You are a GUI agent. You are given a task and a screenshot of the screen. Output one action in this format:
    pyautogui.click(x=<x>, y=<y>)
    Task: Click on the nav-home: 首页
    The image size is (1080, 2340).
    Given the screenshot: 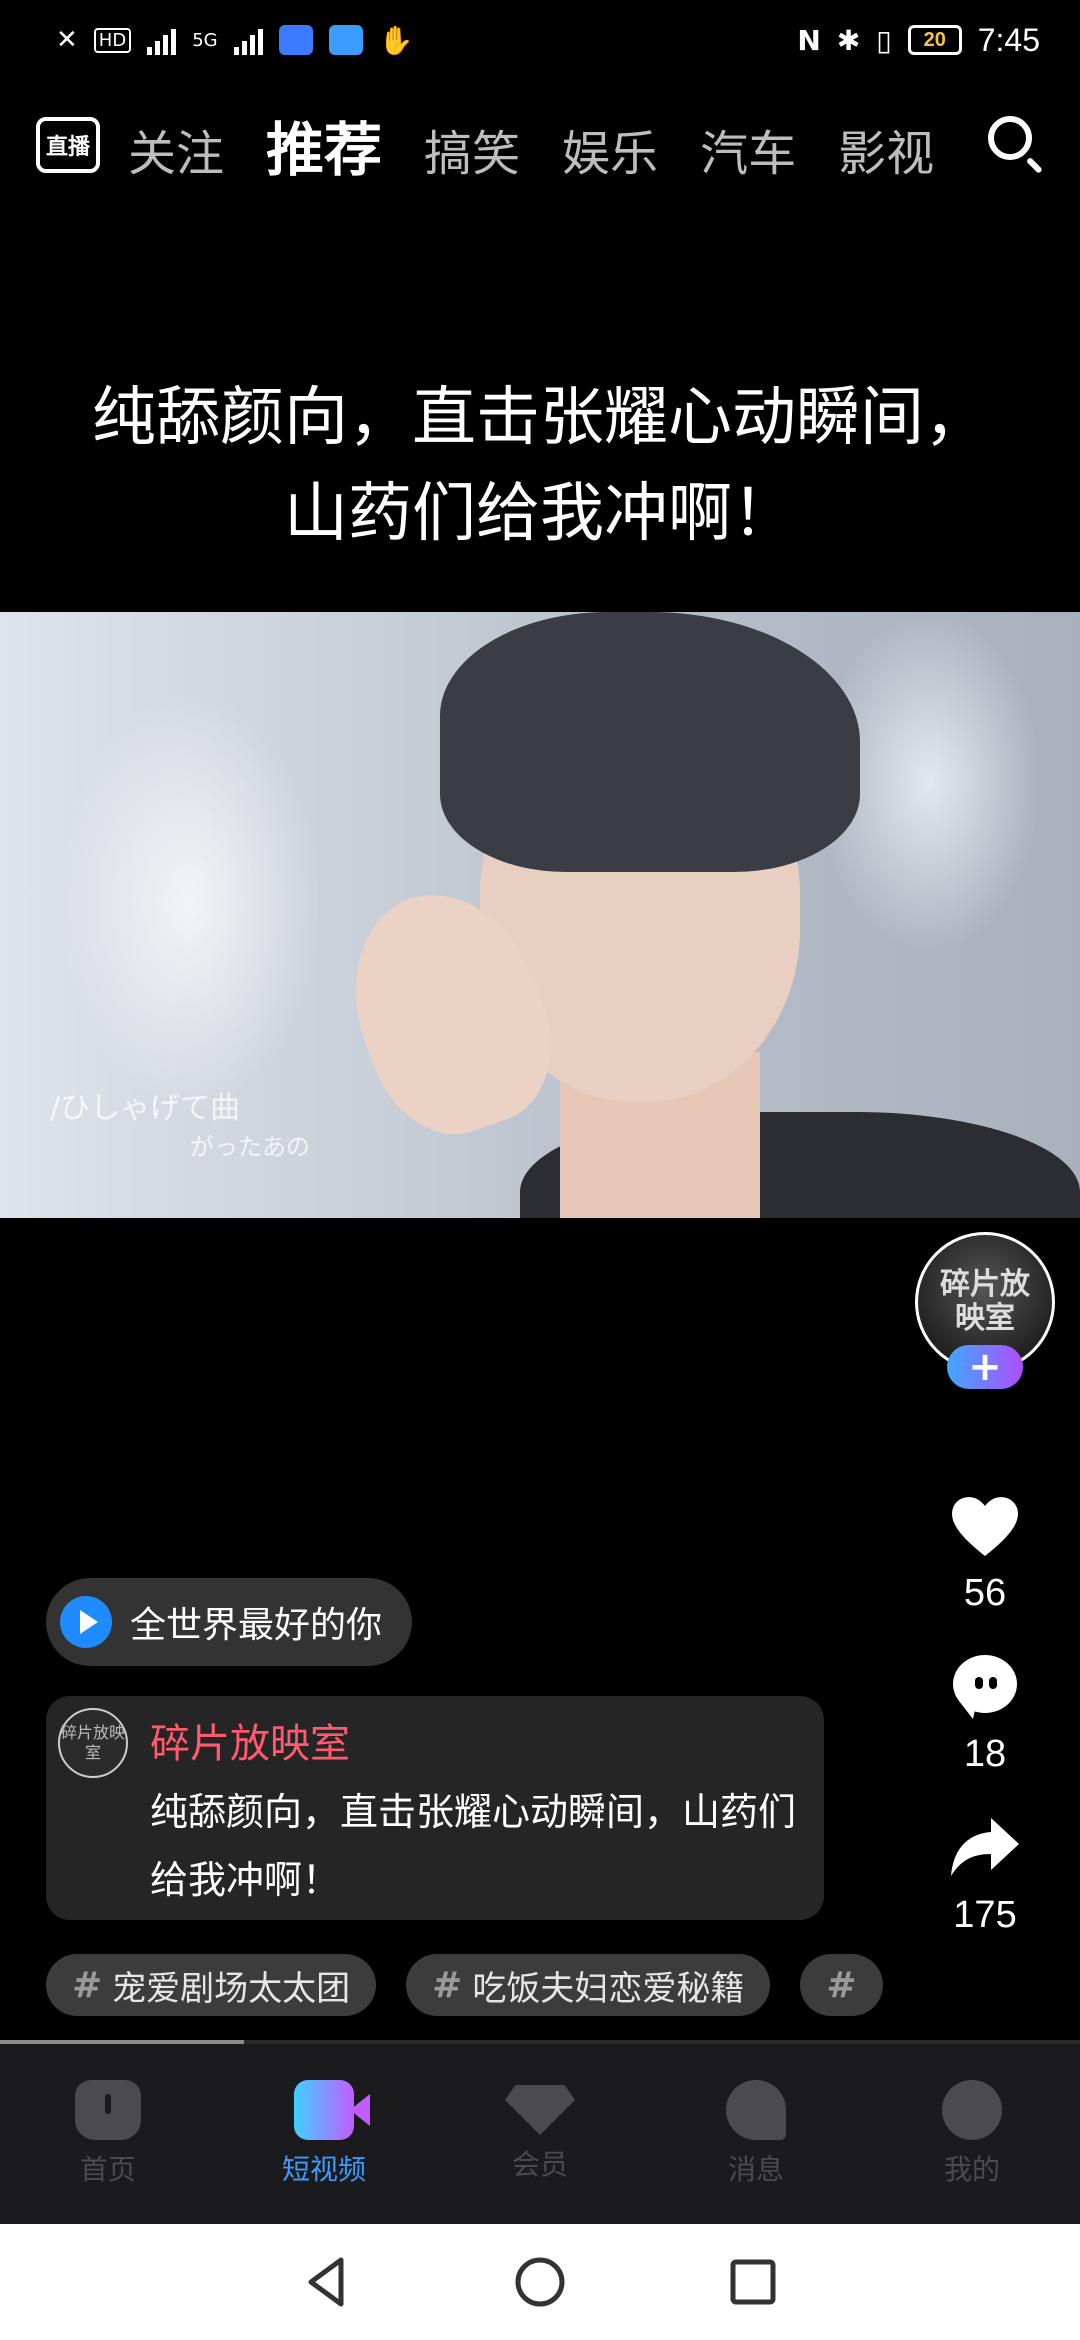 What is the action you would take?
    pyautogui.click(x=108, y=2134)
    